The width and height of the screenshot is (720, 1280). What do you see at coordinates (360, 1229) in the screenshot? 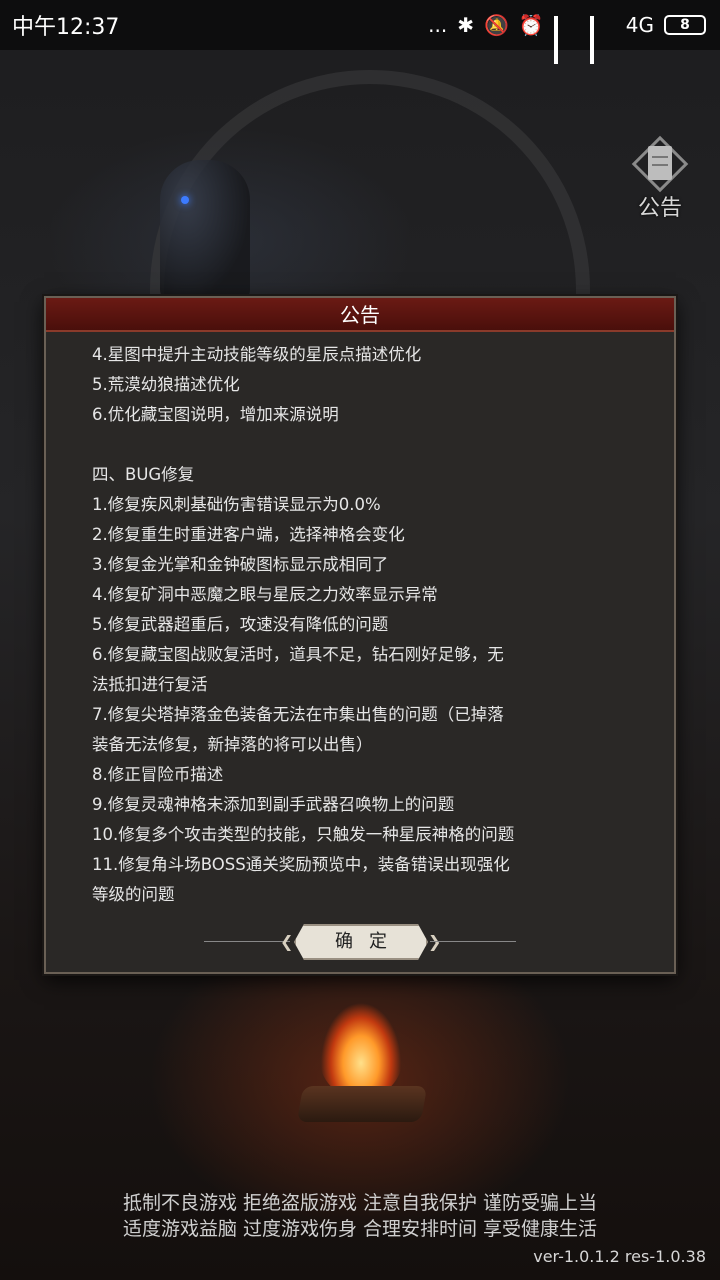
I see `health-notice-line2: 适度游戏益脑 过度游戏伤身 合理安排时间 享受健康生活` at bounding box center [360, 1229].